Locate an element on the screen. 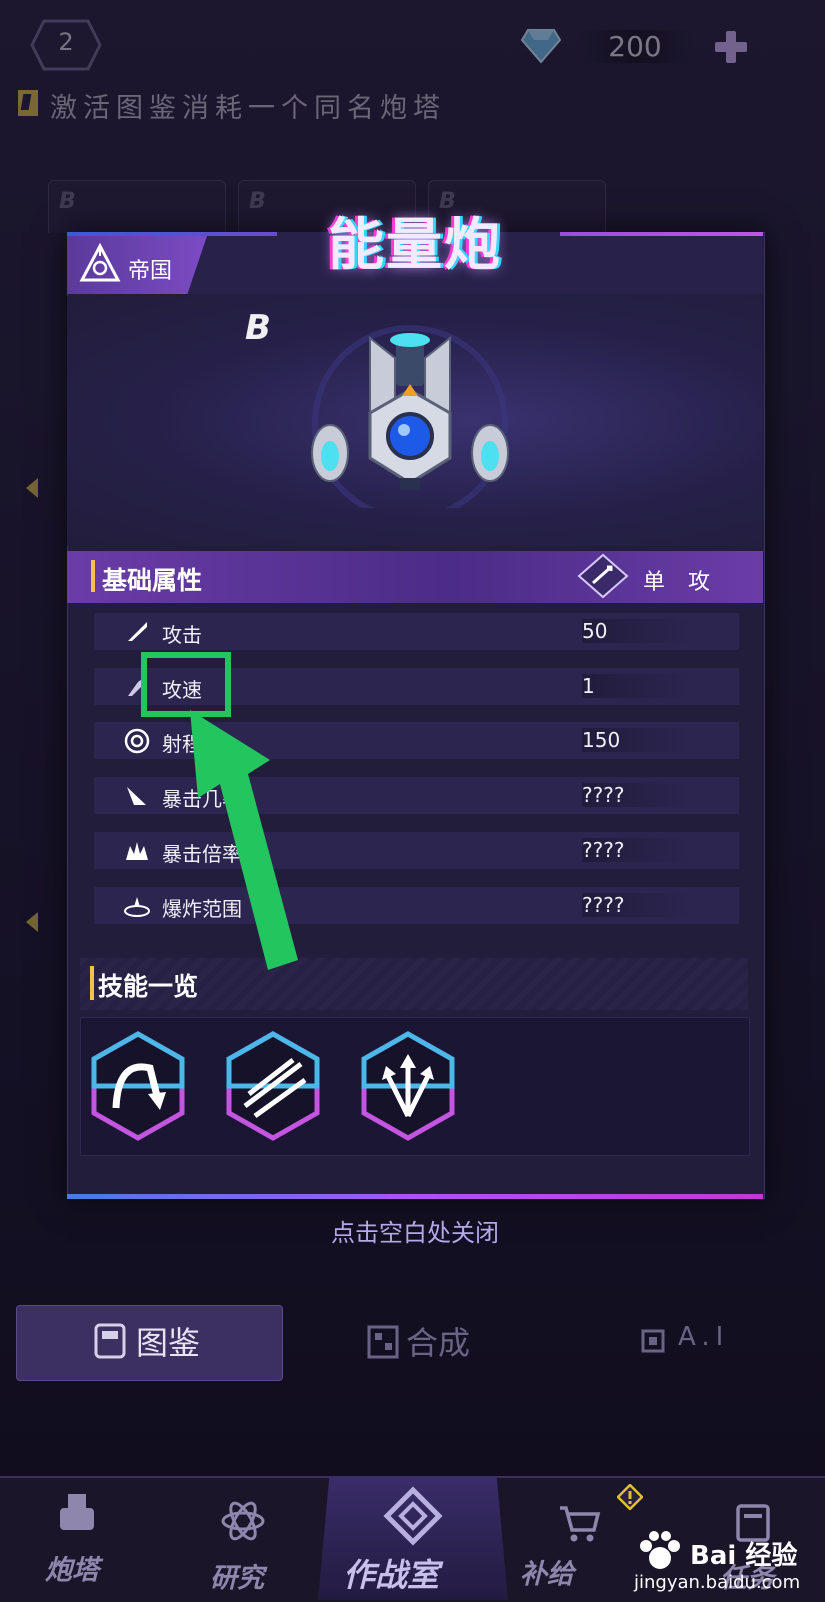 This screenshot has width=825, height=1602. explosion-icon is located at coordinates (137, 907).